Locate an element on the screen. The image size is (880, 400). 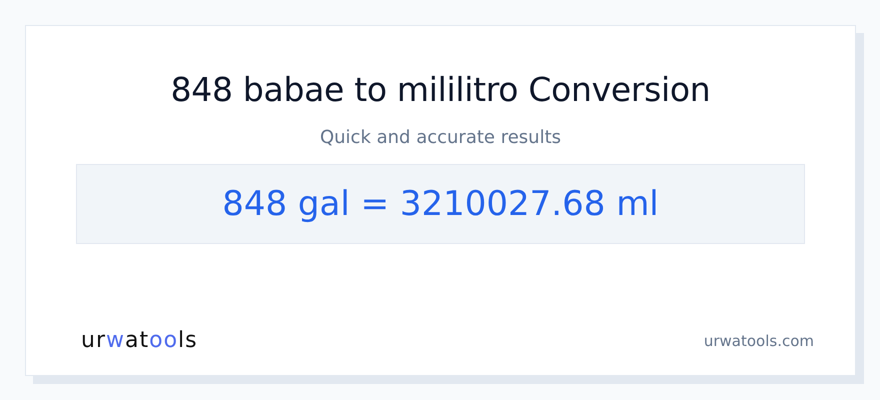
logo: urwatools is located at coordinates (139, 340).